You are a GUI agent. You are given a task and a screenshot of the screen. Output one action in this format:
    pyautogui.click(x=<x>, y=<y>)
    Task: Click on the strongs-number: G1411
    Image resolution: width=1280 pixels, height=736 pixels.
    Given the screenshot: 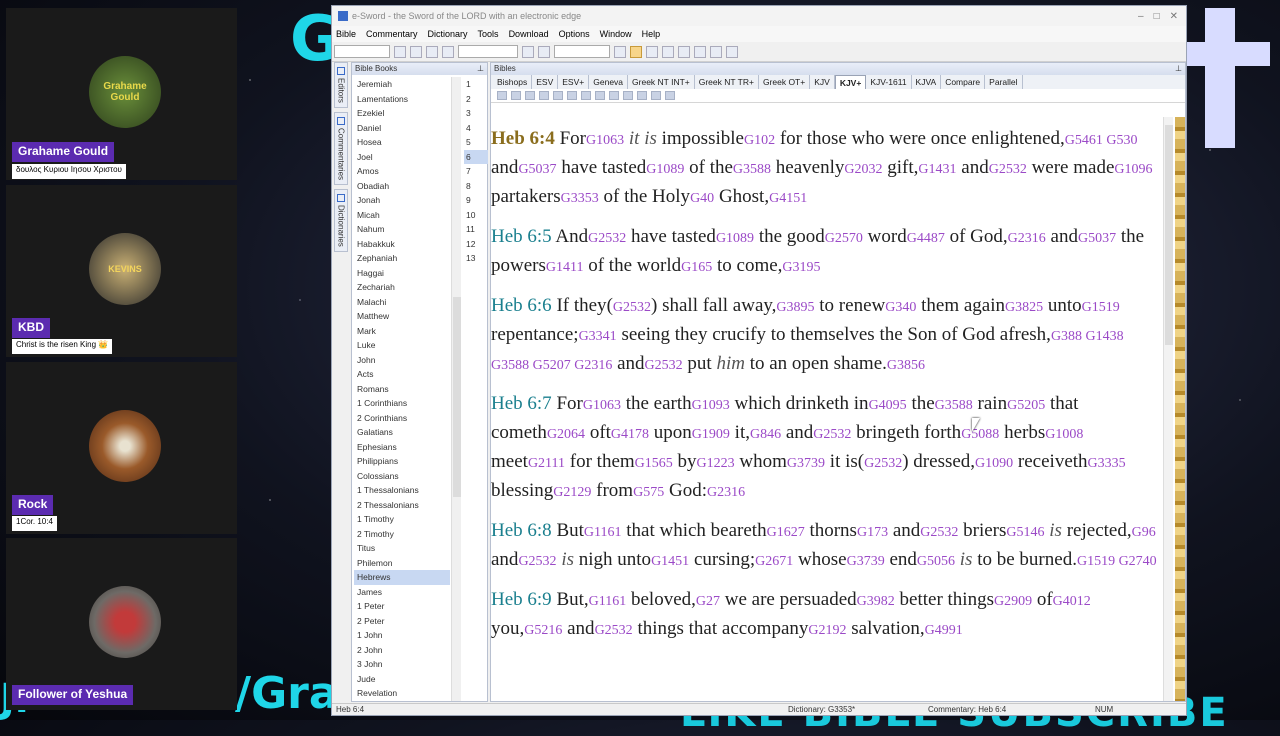 What is the action you would take?
    pyautogui.click(x=565, y=267)
    